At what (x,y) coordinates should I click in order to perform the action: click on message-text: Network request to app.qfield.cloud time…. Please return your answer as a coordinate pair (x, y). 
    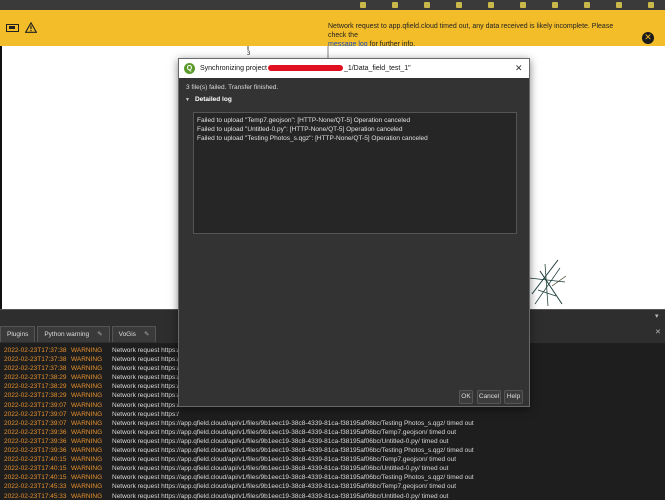
    Looking at the image, I should click on (471, 35).